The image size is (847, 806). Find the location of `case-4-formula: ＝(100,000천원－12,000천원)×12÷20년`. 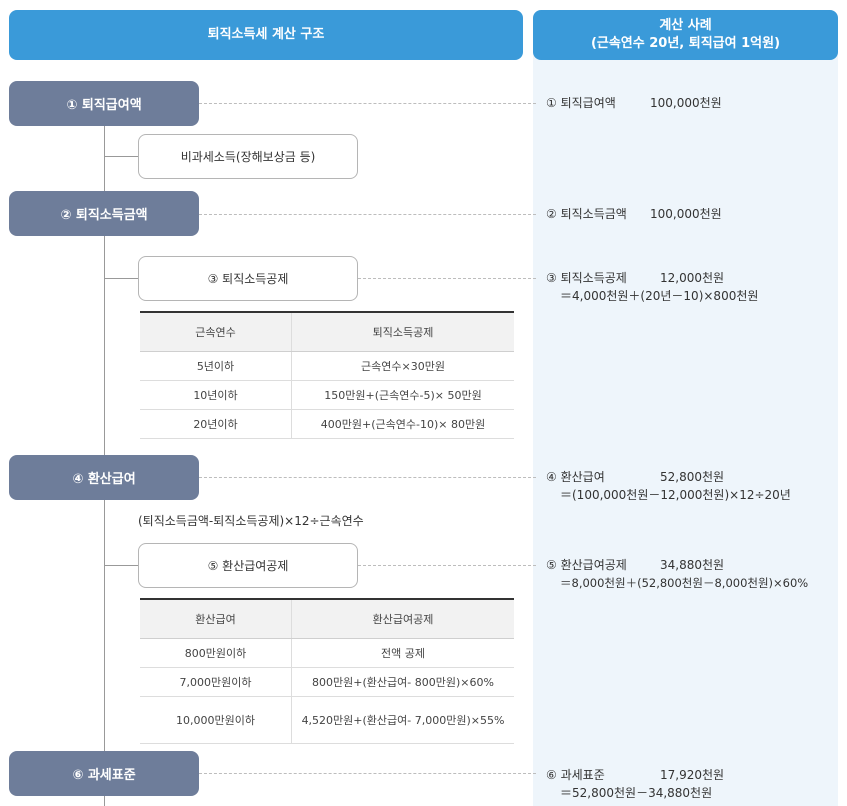

case-4-formula: ＝(100,000천원－12,000천원)×12÷20년 is located at coordinates (675, 495).